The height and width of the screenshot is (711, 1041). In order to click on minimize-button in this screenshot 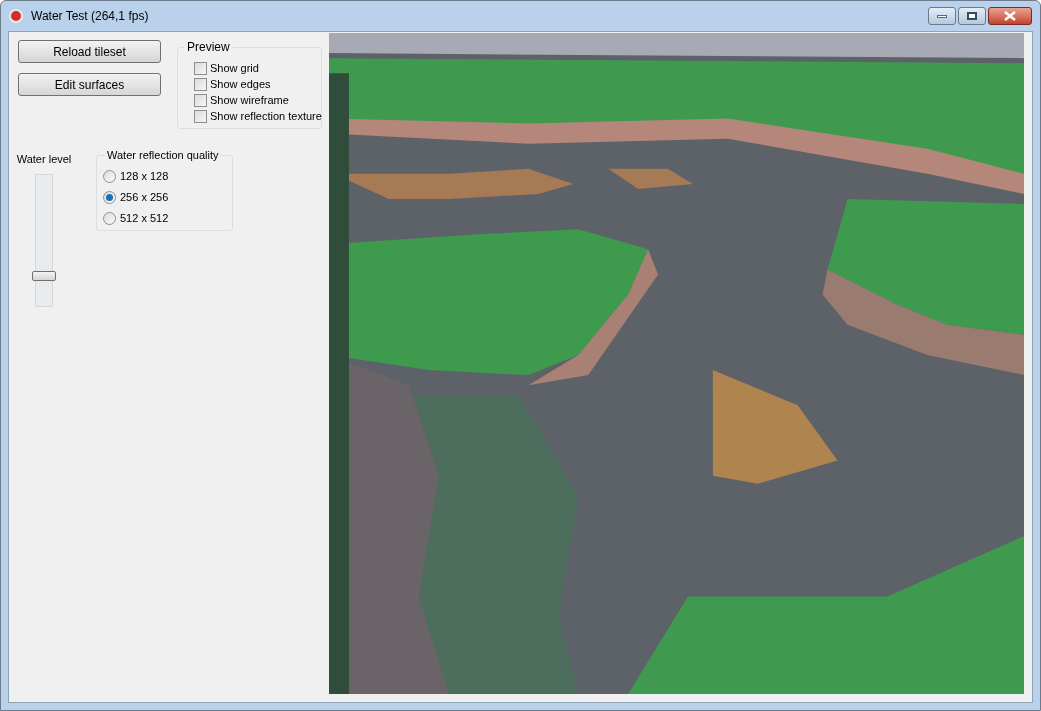, I will do `click(942, 16)`.